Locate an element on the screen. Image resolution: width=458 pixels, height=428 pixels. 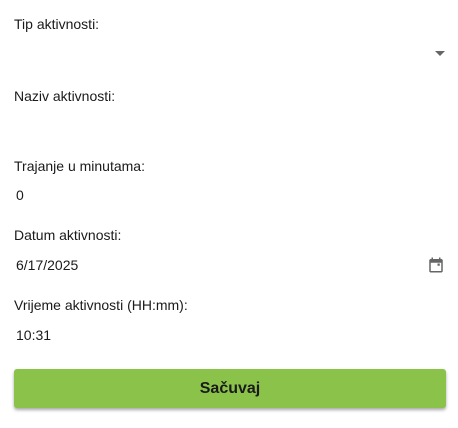
activity-name-input is located at coordinates (230, 126).